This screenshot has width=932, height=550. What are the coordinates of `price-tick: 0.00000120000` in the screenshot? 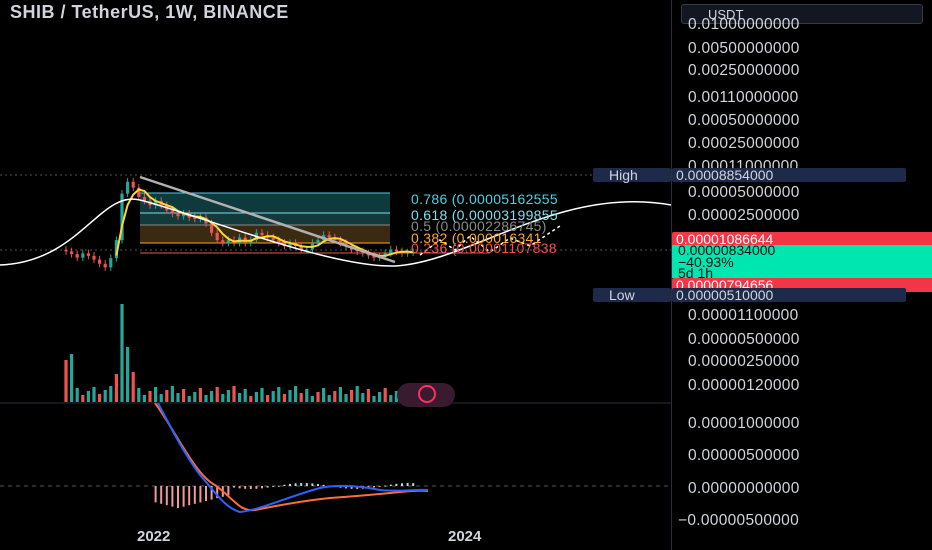 It's located at (744, 385).